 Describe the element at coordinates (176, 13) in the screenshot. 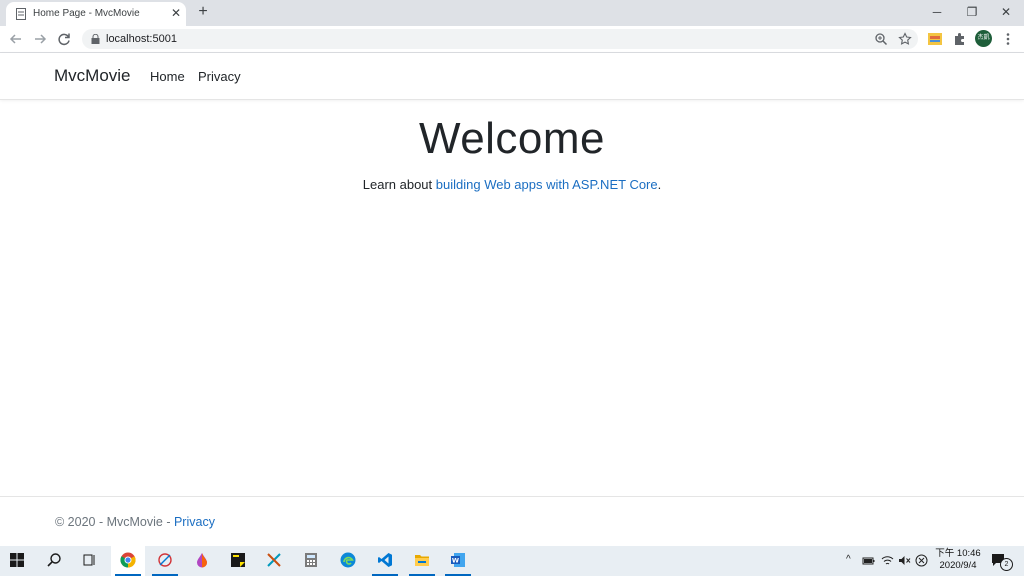

I see `close-tab-icon: ✕` at that location.